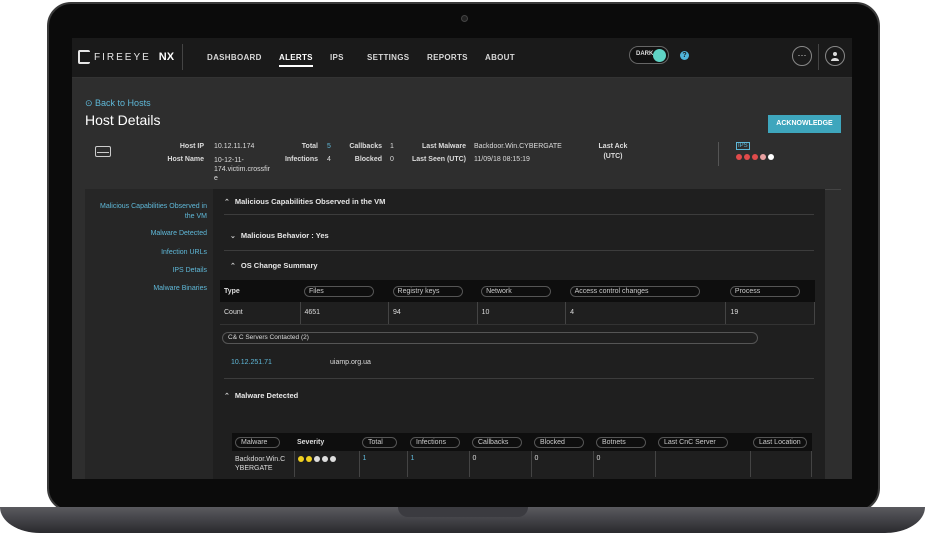 The height and width of the screenshot is (540, 925). What do you see at coordinates (279, 265) in the screenshot?
I see `os-change-title: OS Change Summary` at bounding box center [279, 265].